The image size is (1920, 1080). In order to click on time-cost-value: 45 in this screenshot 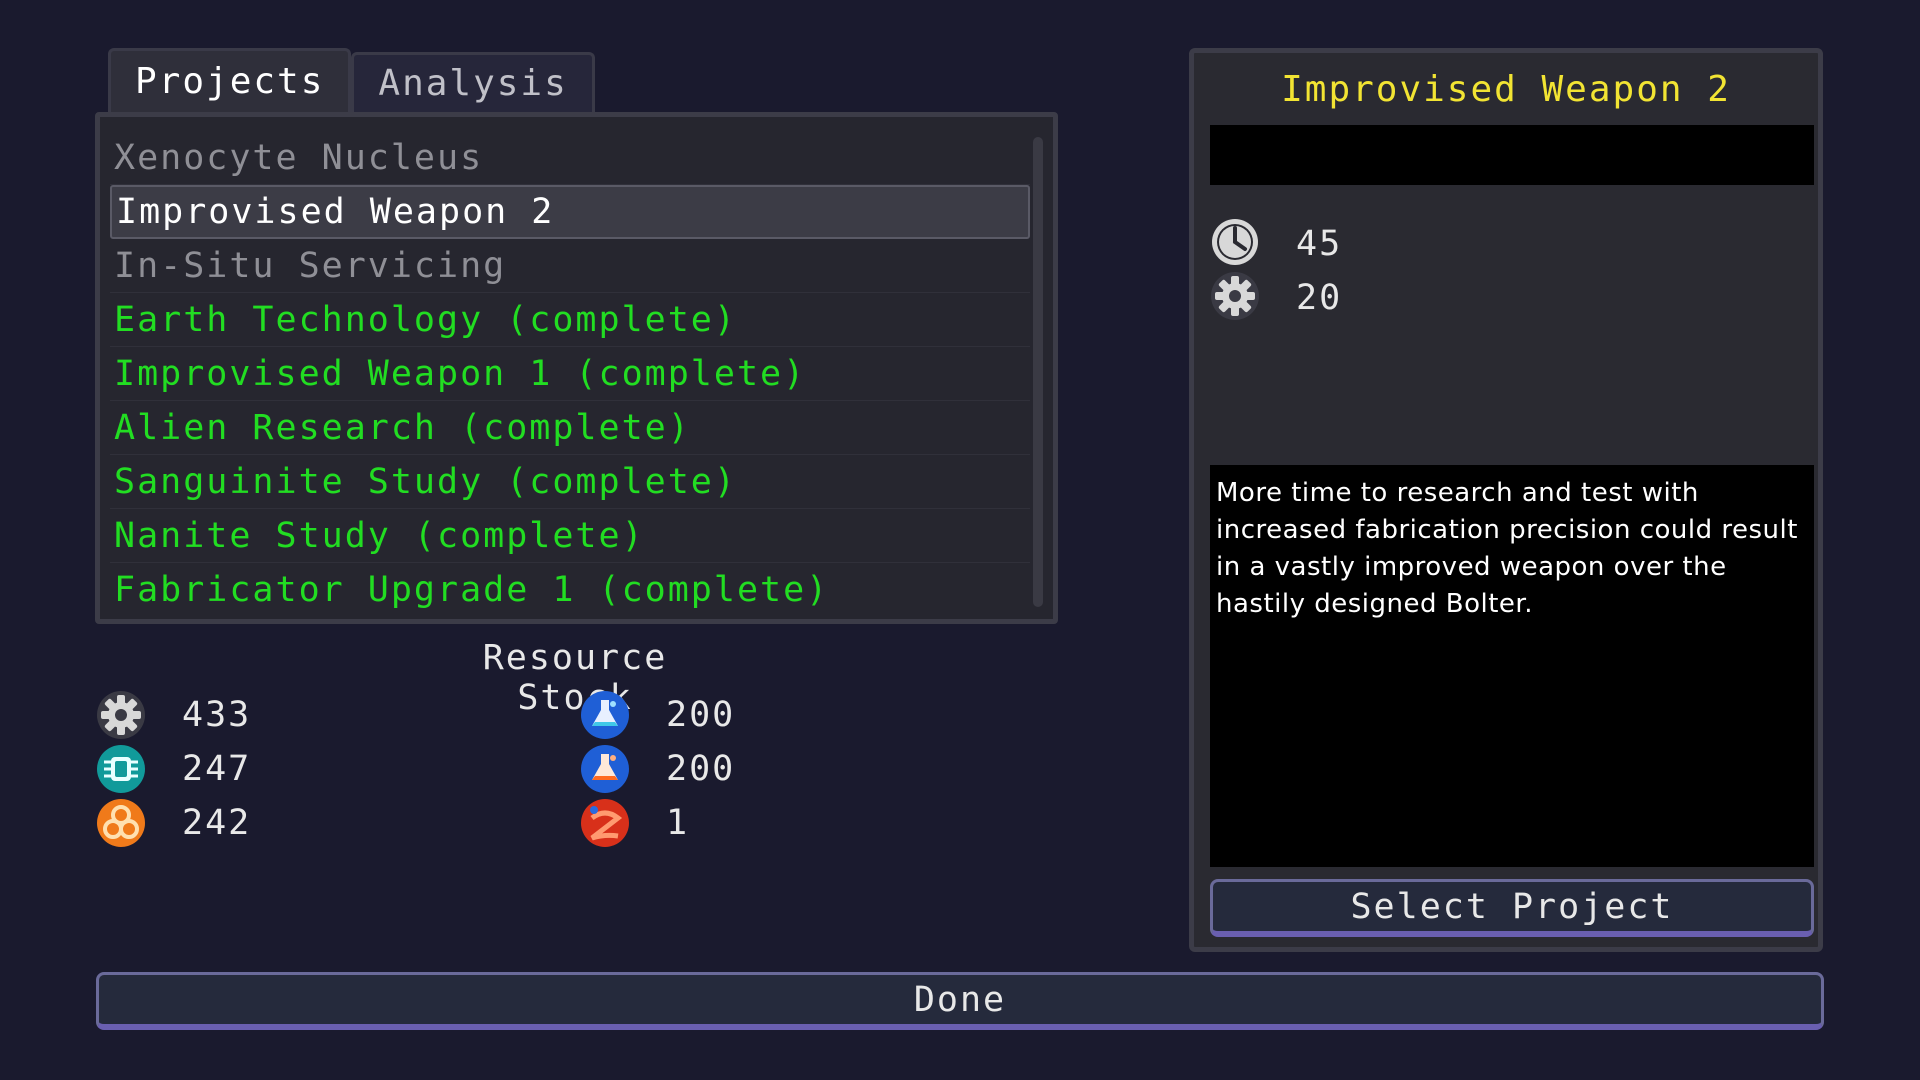, I will do `click(1319, 244)`.